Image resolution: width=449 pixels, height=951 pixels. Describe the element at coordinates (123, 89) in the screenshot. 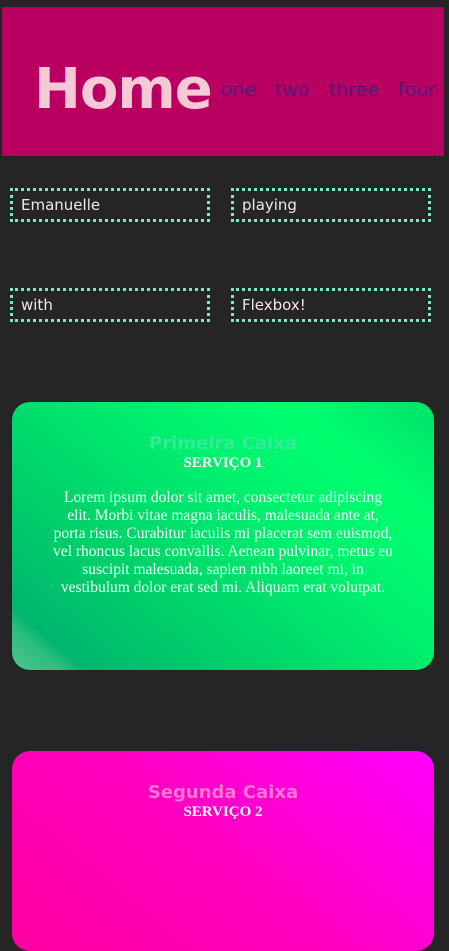

I see `page-title: Home` at that location.